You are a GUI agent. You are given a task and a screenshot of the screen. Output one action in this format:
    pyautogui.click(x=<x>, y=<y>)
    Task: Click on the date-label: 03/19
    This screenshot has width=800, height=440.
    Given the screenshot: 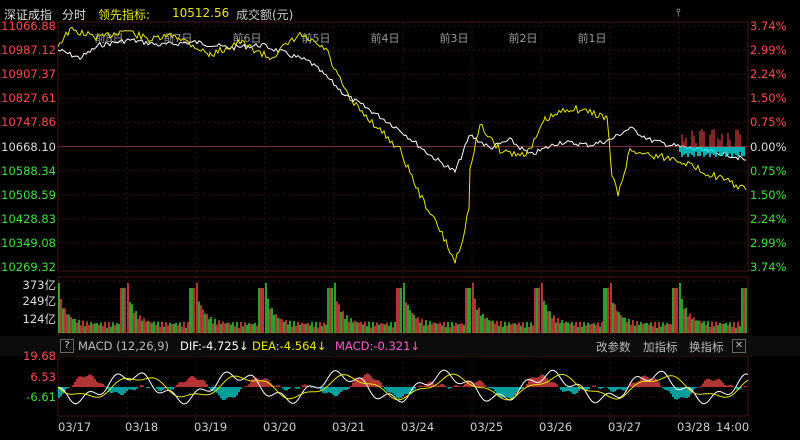 What is the action you would take?
    pyautogui.click(x=211, y=427)
    